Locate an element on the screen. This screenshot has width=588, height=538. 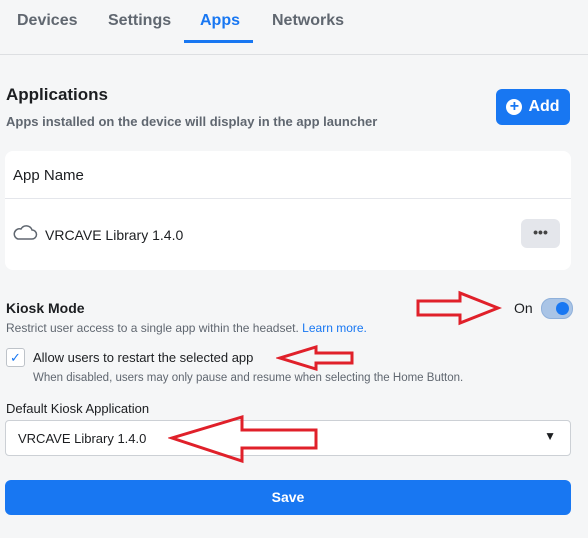
allow-restart-checkbox: ✓ is located at coordinates (15, 357).